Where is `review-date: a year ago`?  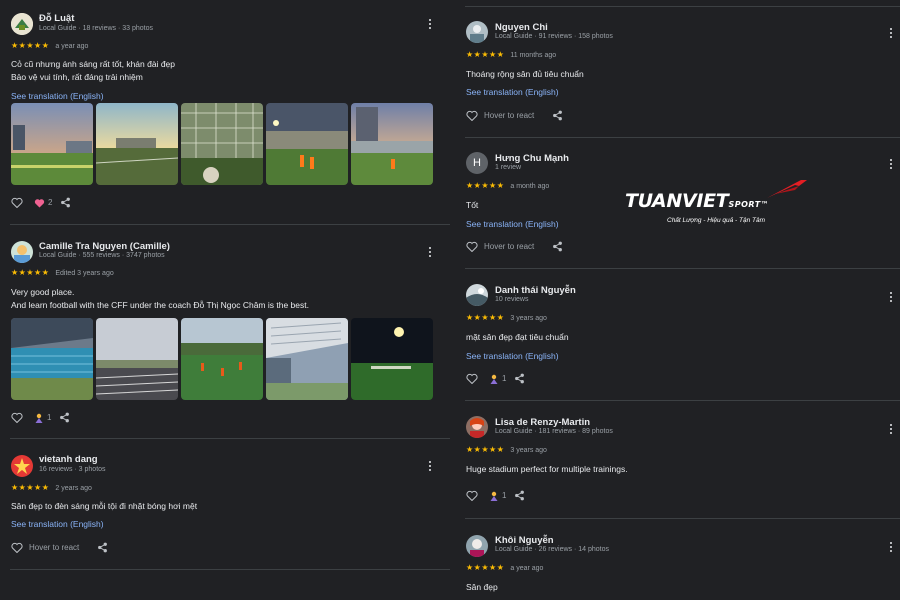 review-date: a year ago is located at coordinates (527, 568).